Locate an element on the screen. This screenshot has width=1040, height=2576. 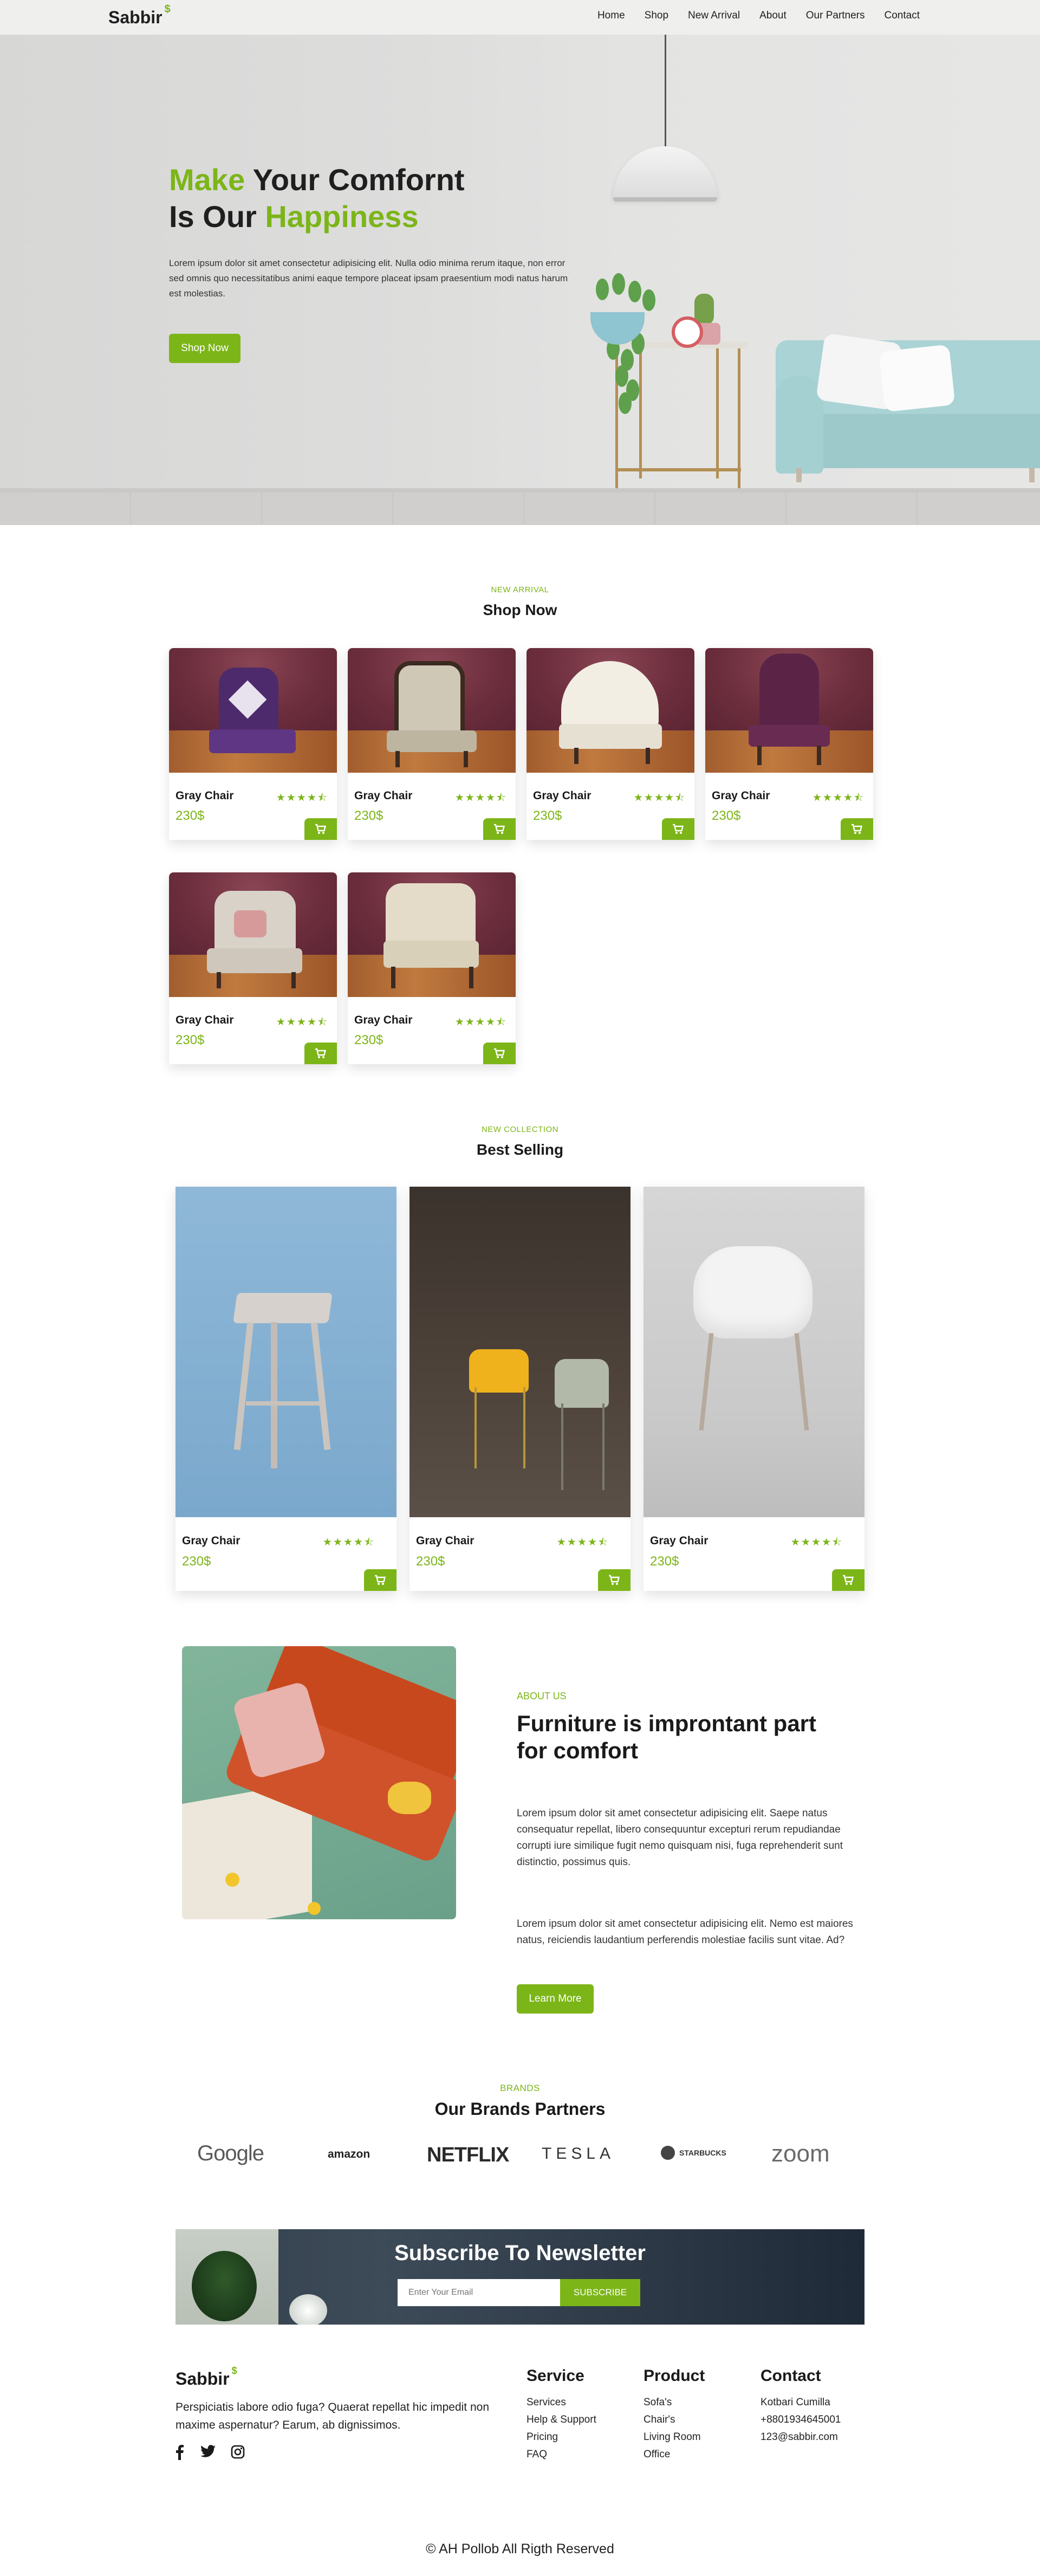
footer-column-title: Service is located at coordinates (555, 2376).